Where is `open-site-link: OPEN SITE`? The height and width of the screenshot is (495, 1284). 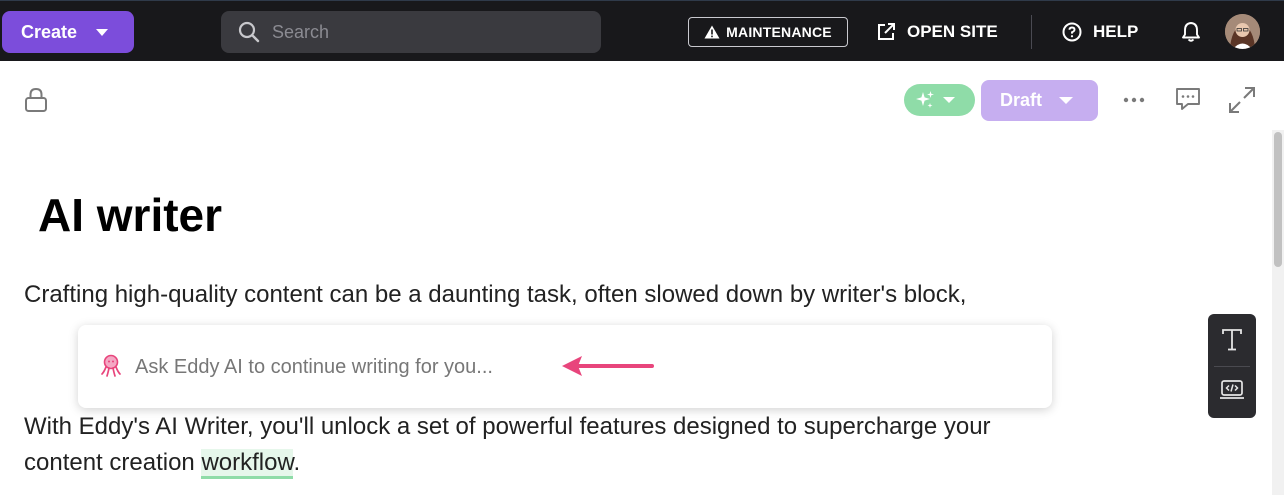 open-site-link: OPEN SITE is located at coordinates (937, 32).